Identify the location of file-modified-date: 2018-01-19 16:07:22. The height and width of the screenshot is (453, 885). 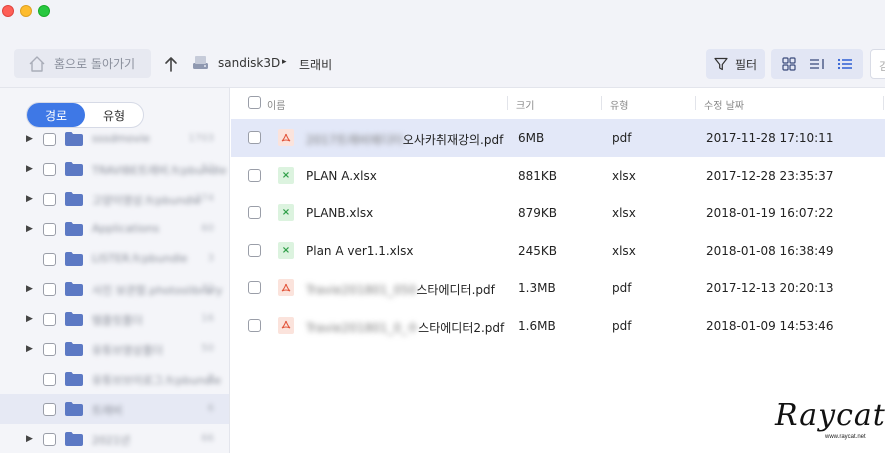
(770, 213).